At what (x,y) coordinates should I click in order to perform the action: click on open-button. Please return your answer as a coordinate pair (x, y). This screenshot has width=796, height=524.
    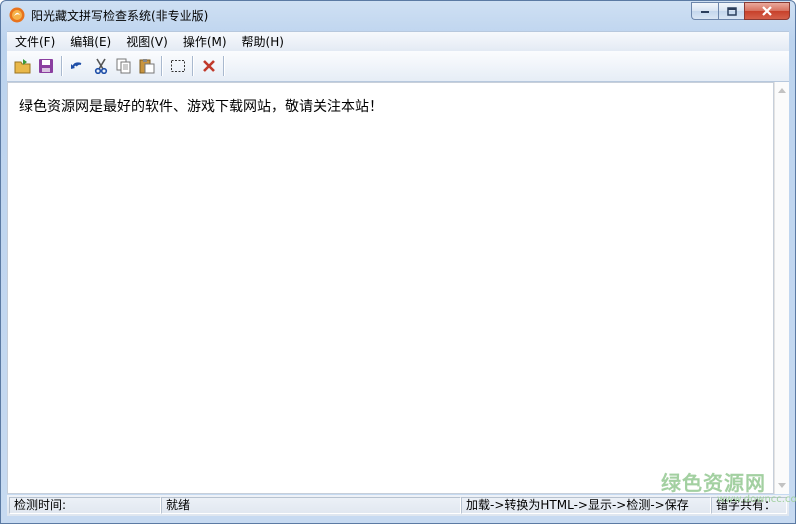
    Looking at the image, I should click on (23, 66).